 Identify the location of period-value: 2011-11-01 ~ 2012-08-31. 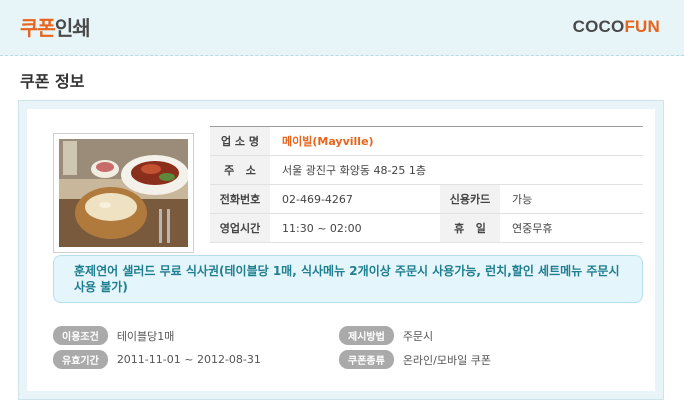
(188, 359).